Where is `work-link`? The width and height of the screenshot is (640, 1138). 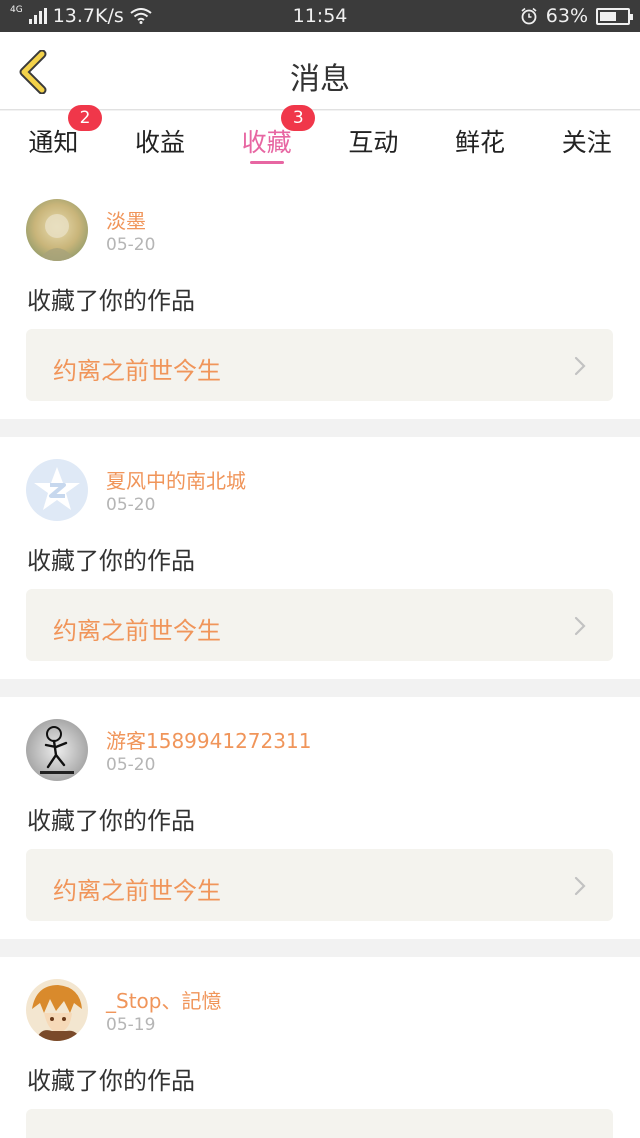 work-link is located at coordinates (319, 1123).